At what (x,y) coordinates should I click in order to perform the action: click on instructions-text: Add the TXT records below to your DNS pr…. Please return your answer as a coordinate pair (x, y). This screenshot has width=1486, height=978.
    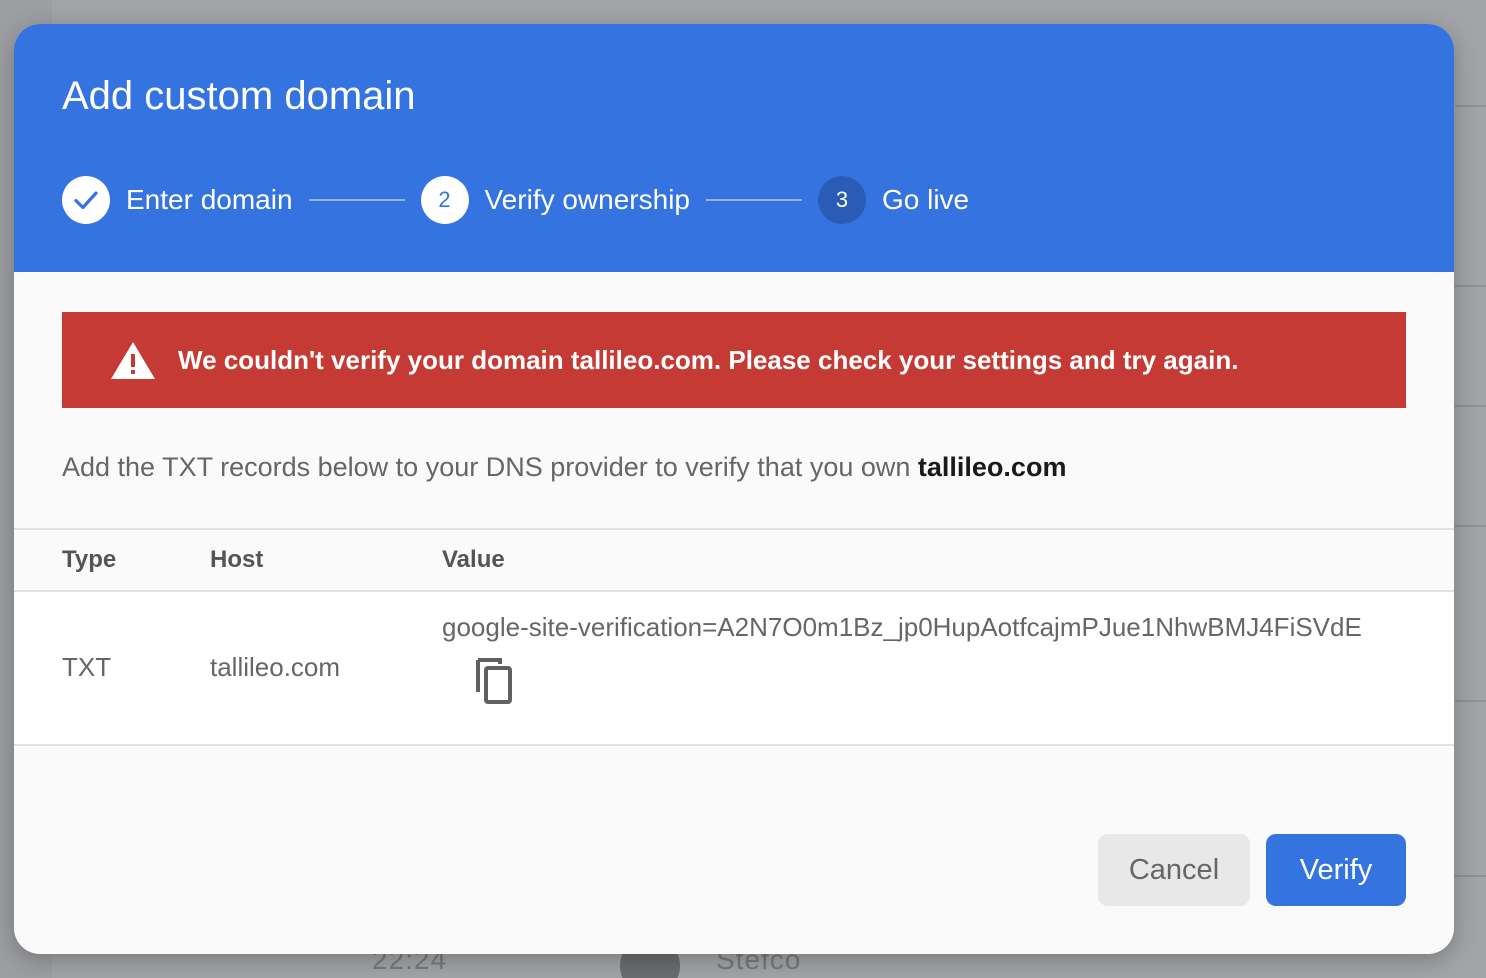
    Looking at the image, I should click on (564, 467).